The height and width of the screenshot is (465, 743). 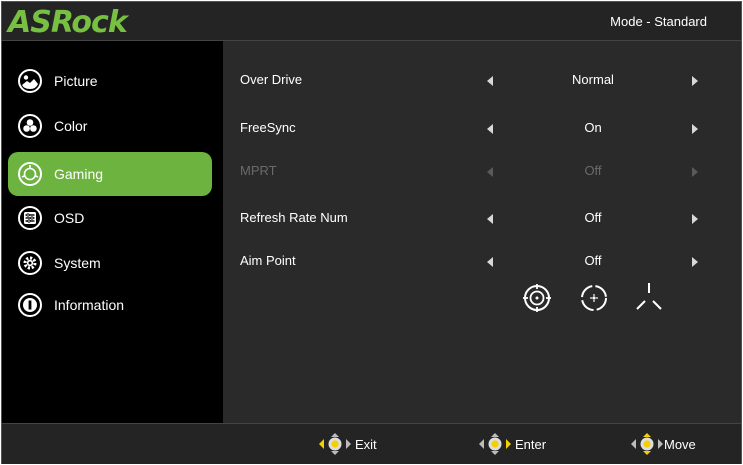 What do you see at coordinates (30, 81) in the screenshot?
I see `picture-icon` at bounding box center [30, 81].